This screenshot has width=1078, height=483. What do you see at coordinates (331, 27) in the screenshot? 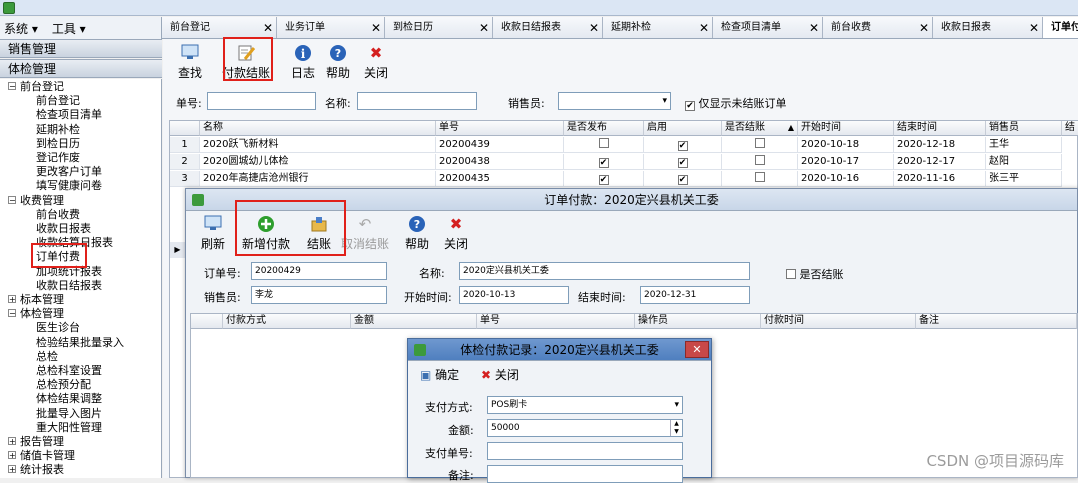
I see `tab-business-orders: 业务订单 ✕` at bounding box center [331, 27].